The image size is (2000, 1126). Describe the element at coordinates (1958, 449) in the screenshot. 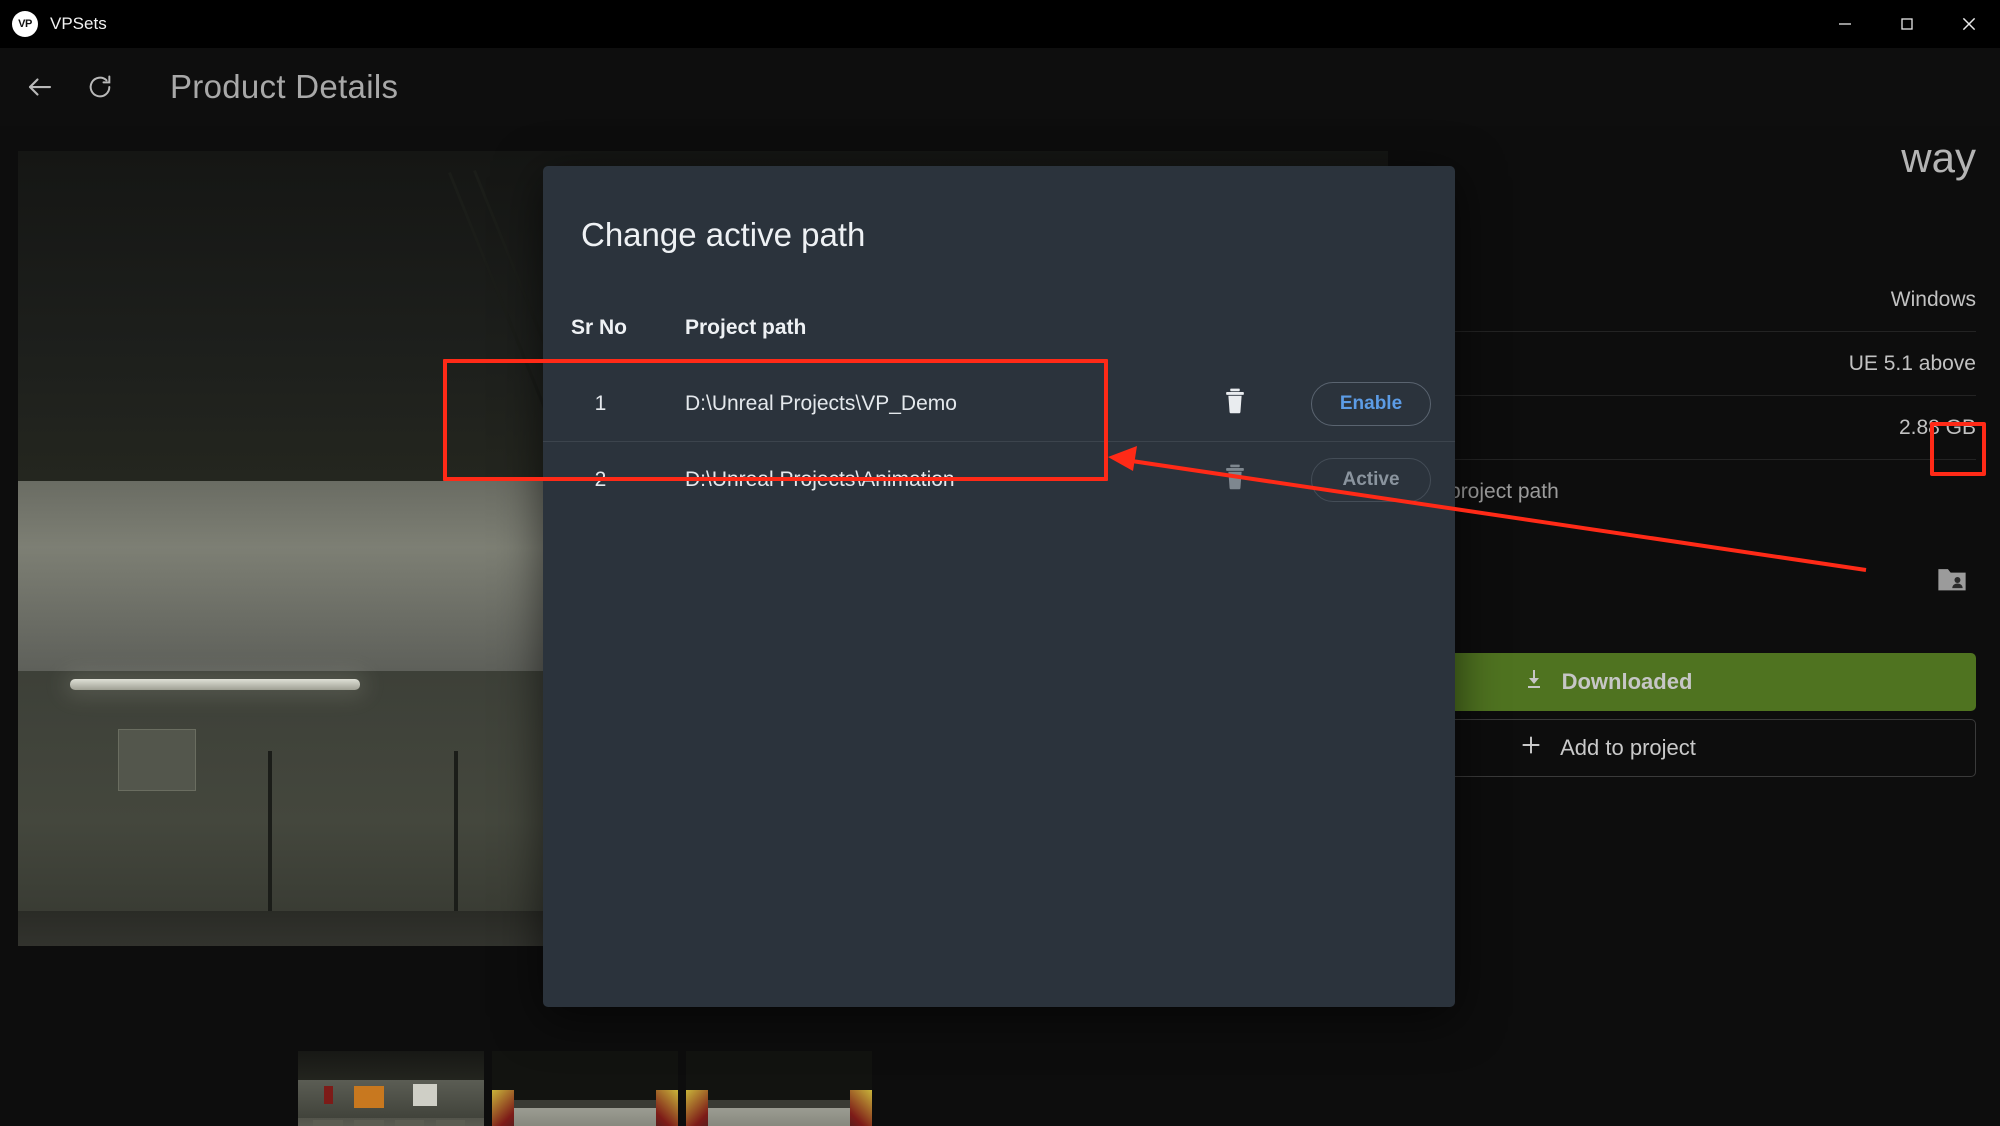

I see `folder-button-highlight` at that location.